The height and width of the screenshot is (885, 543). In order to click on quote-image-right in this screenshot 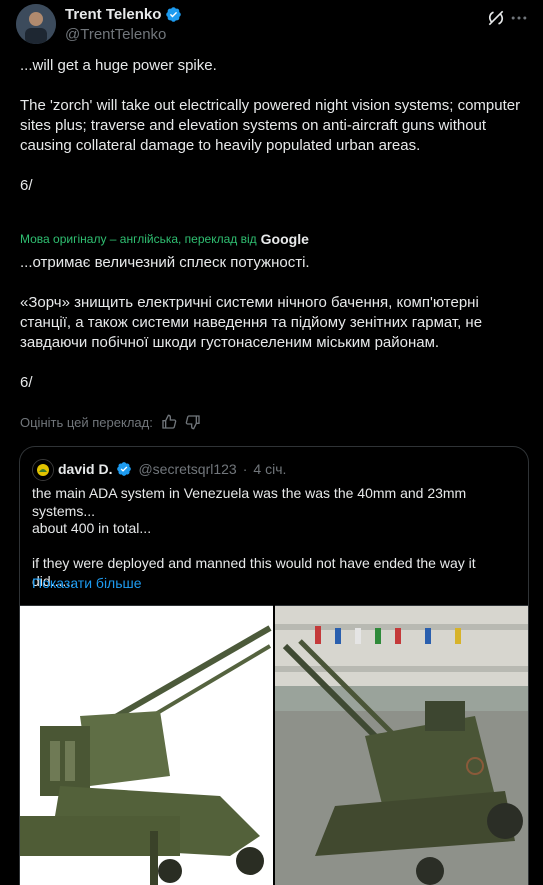, I will do `click(401, 745)`.